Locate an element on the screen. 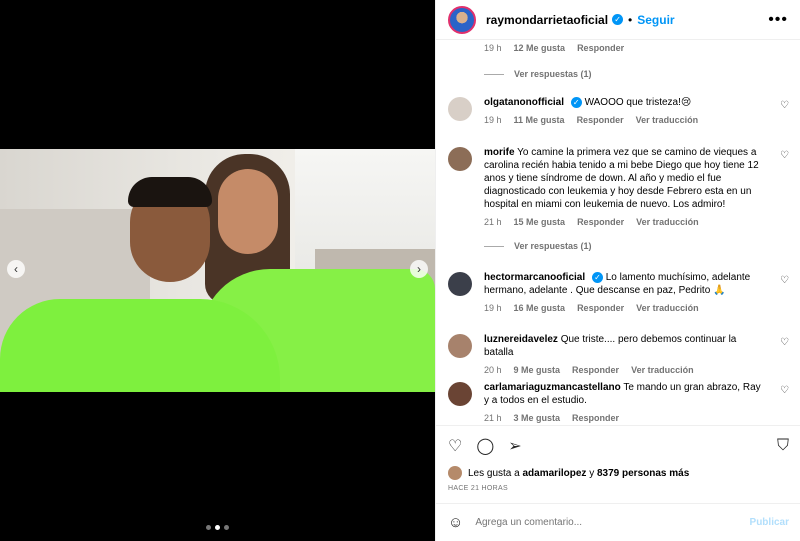  comment-meta: 20 h 9 Me gusta Responder Ver traducción is located at coordinates (624, 370).